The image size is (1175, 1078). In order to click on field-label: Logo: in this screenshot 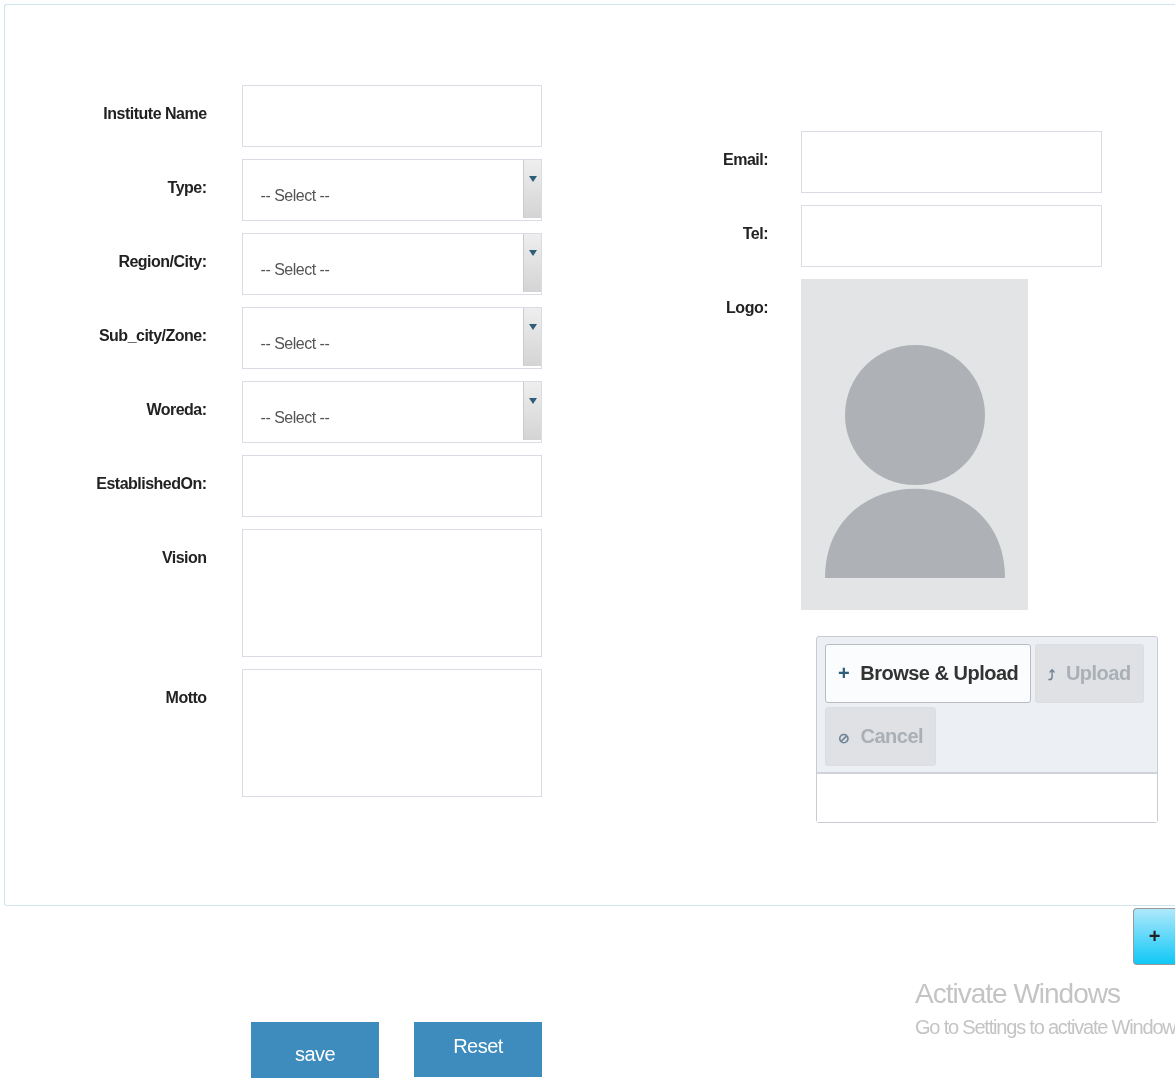, I will do `click(746, 307)`.